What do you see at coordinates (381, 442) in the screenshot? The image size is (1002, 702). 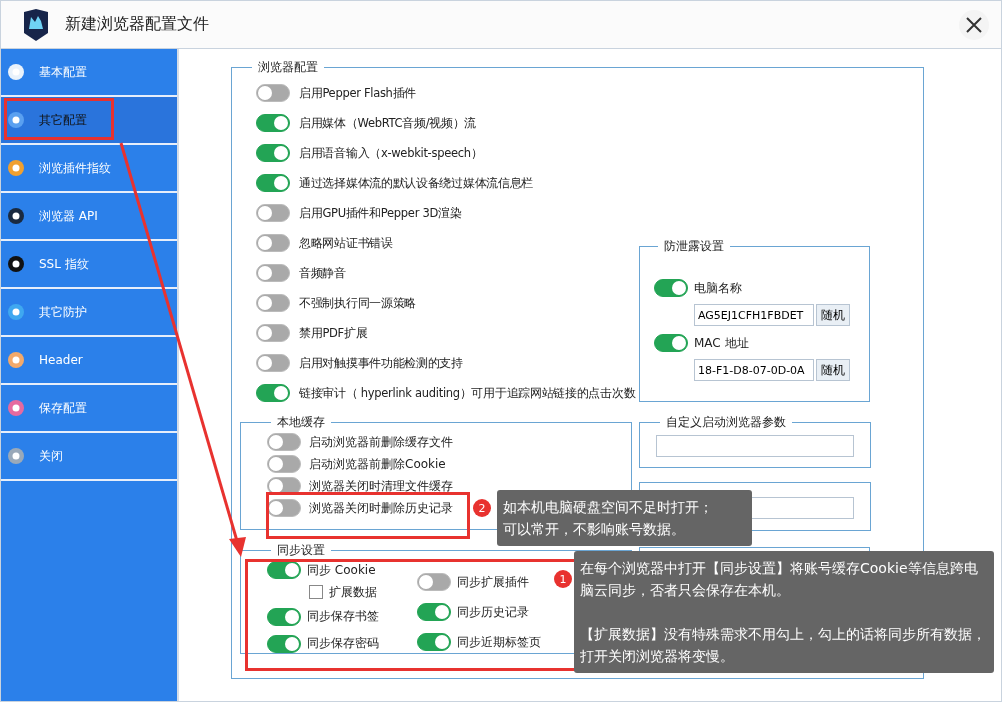 I see `toggle-label: 启动浏览器前删除缓存文件` at bounding box center [381, 442].